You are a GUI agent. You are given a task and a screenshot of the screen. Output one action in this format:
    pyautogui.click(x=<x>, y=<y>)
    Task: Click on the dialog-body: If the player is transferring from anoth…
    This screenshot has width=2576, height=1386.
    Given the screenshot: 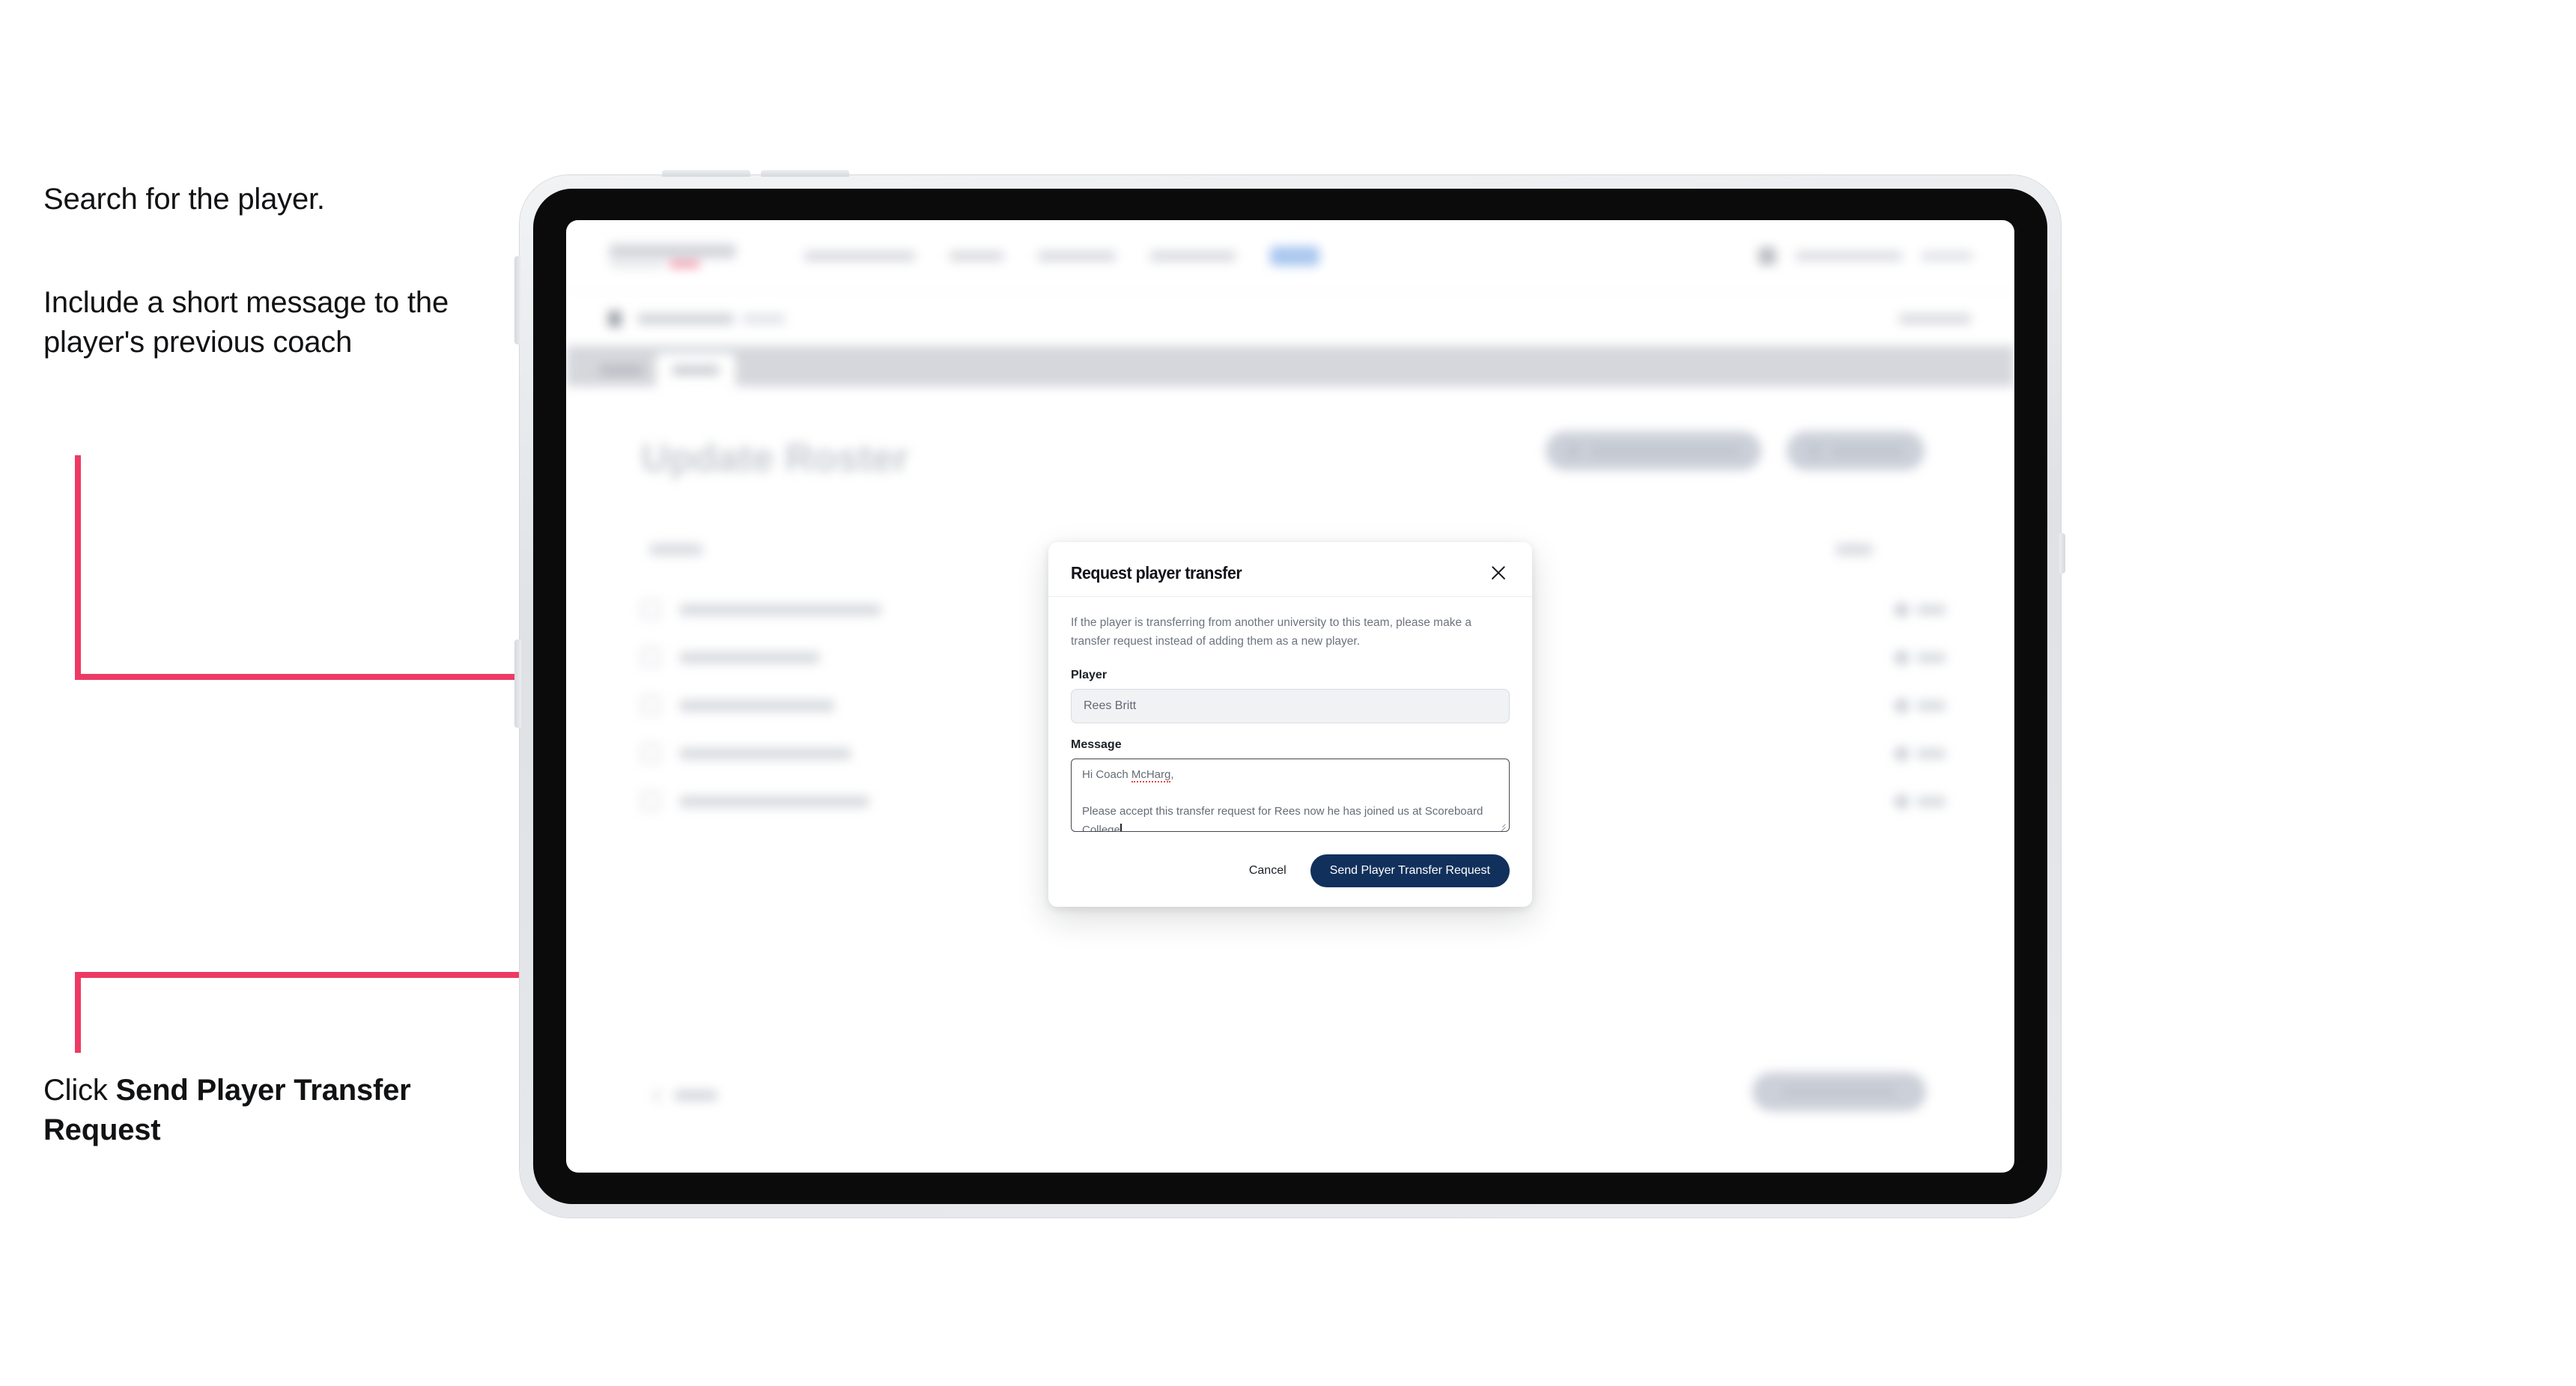 What is the action you would take?
    pyautogui.click(x=1290, y=718)
    